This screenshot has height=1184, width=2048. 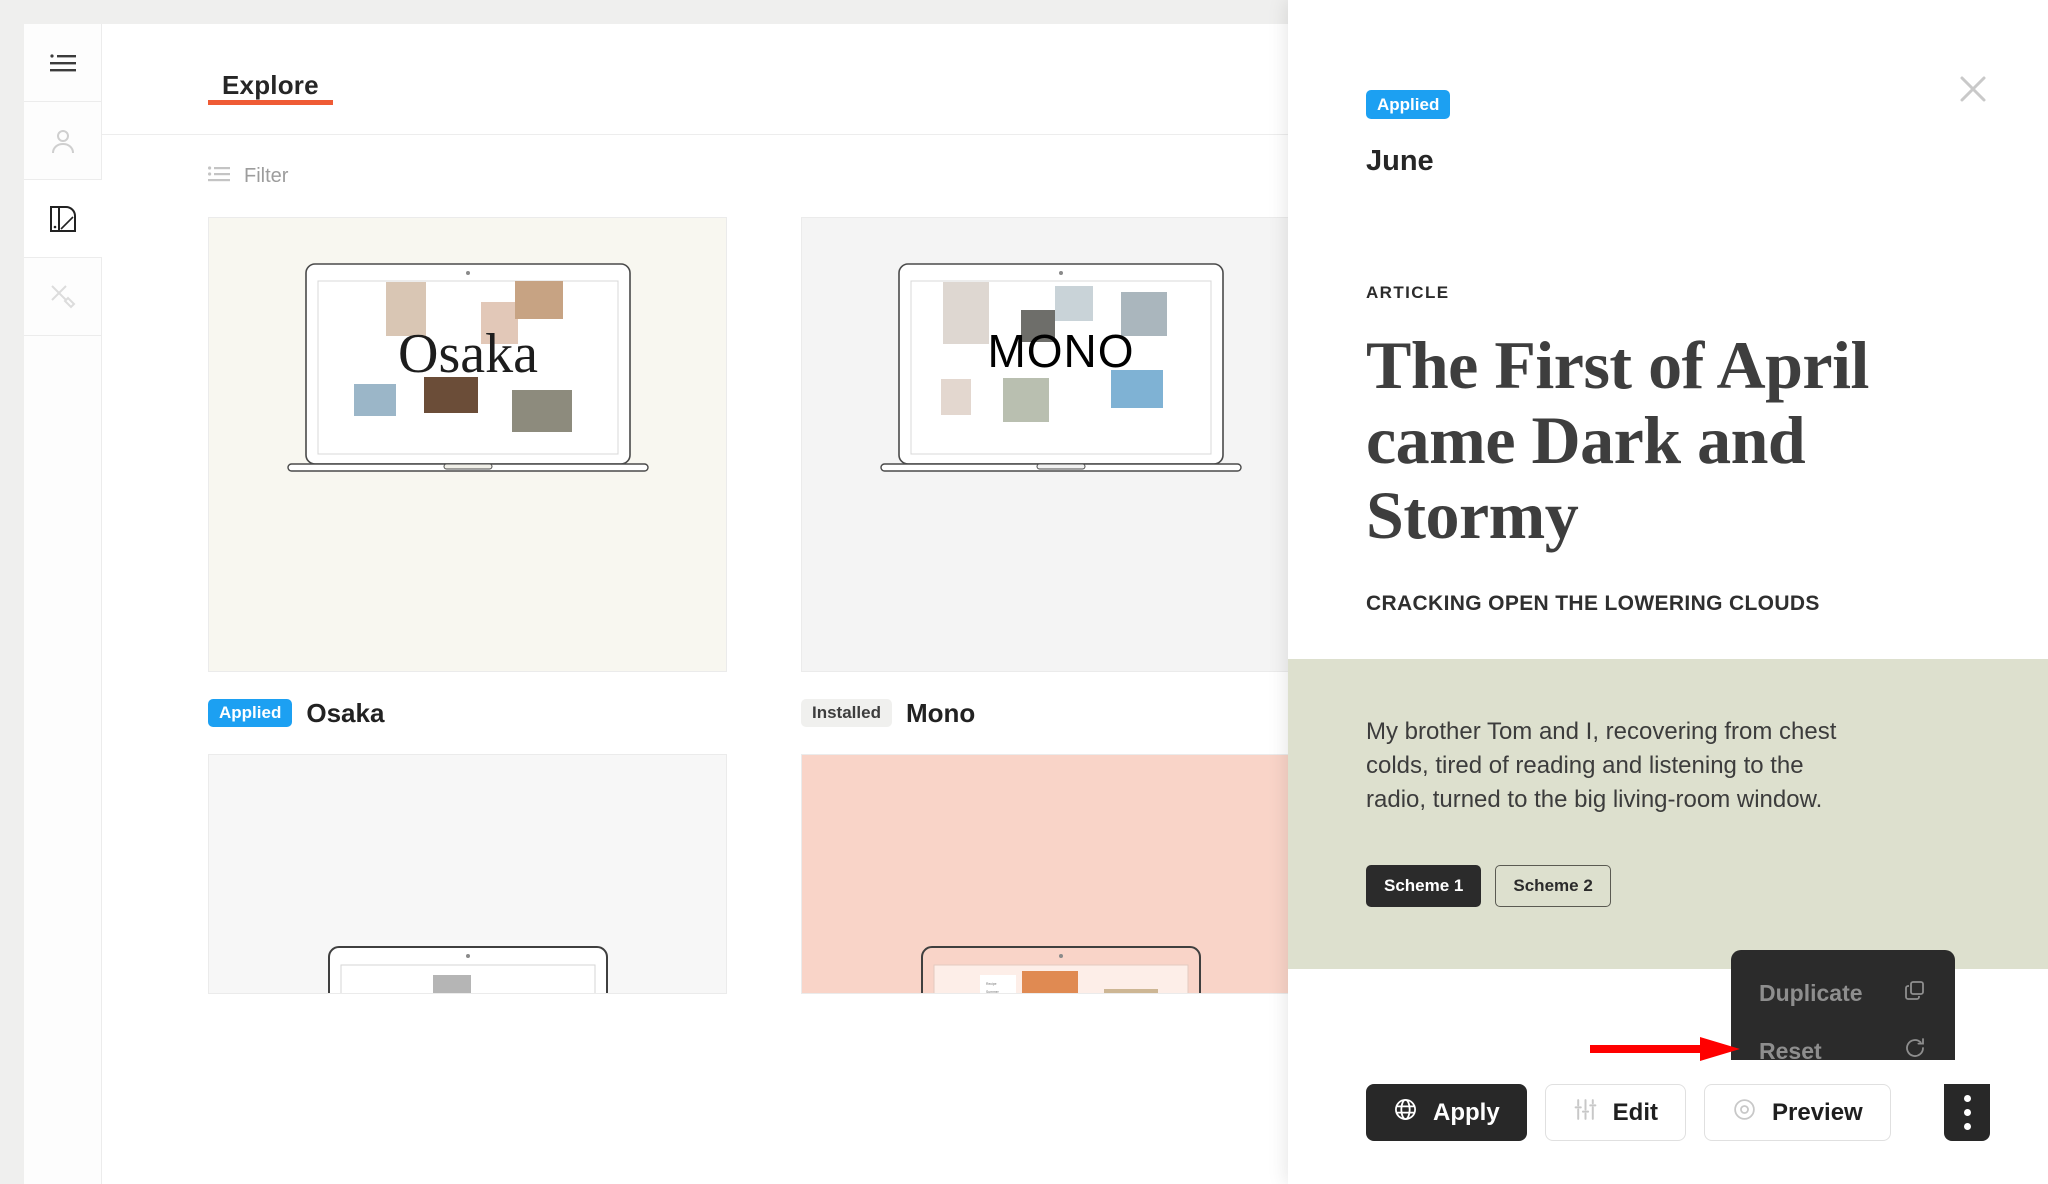 What do you see at coordinates (1593, 604) in the screenshot?
I see `article-subhead: CRACKING OPEN THE LOWERING CLOUDS` at bounding box center [1593, 604].